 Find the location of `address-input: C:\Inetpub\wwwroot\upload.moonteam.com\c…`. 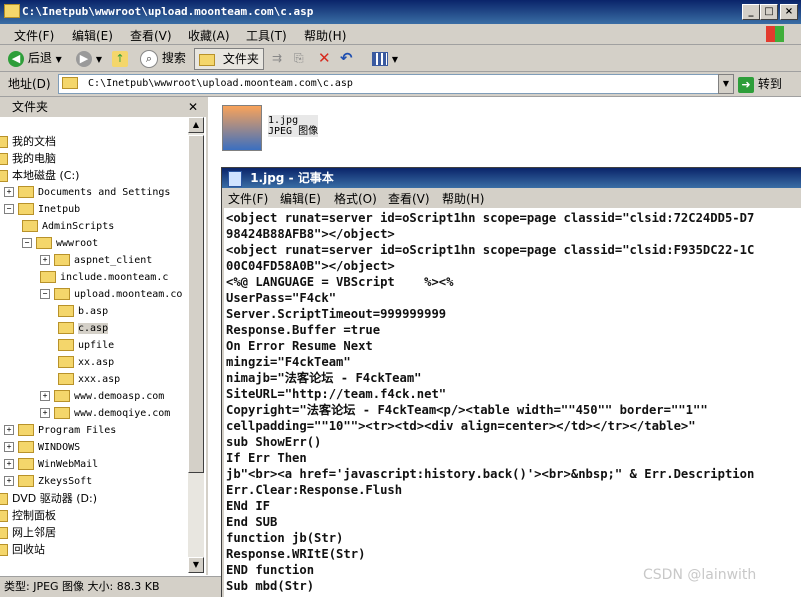

address-input: C:\Inetpub\wwwroot\upload.moonteam.com\c… is located at coordinates (389, 84).